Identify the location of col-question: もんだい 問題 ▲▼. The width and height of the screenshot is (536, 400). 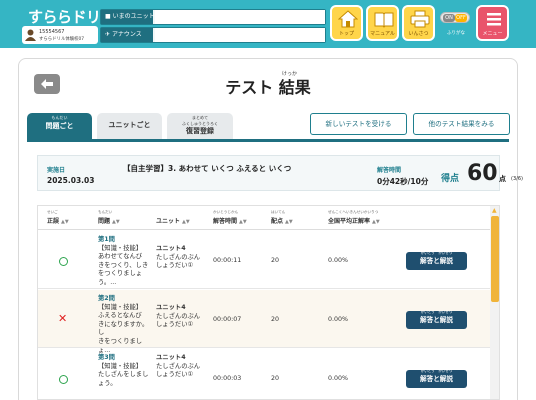
(109, 217).